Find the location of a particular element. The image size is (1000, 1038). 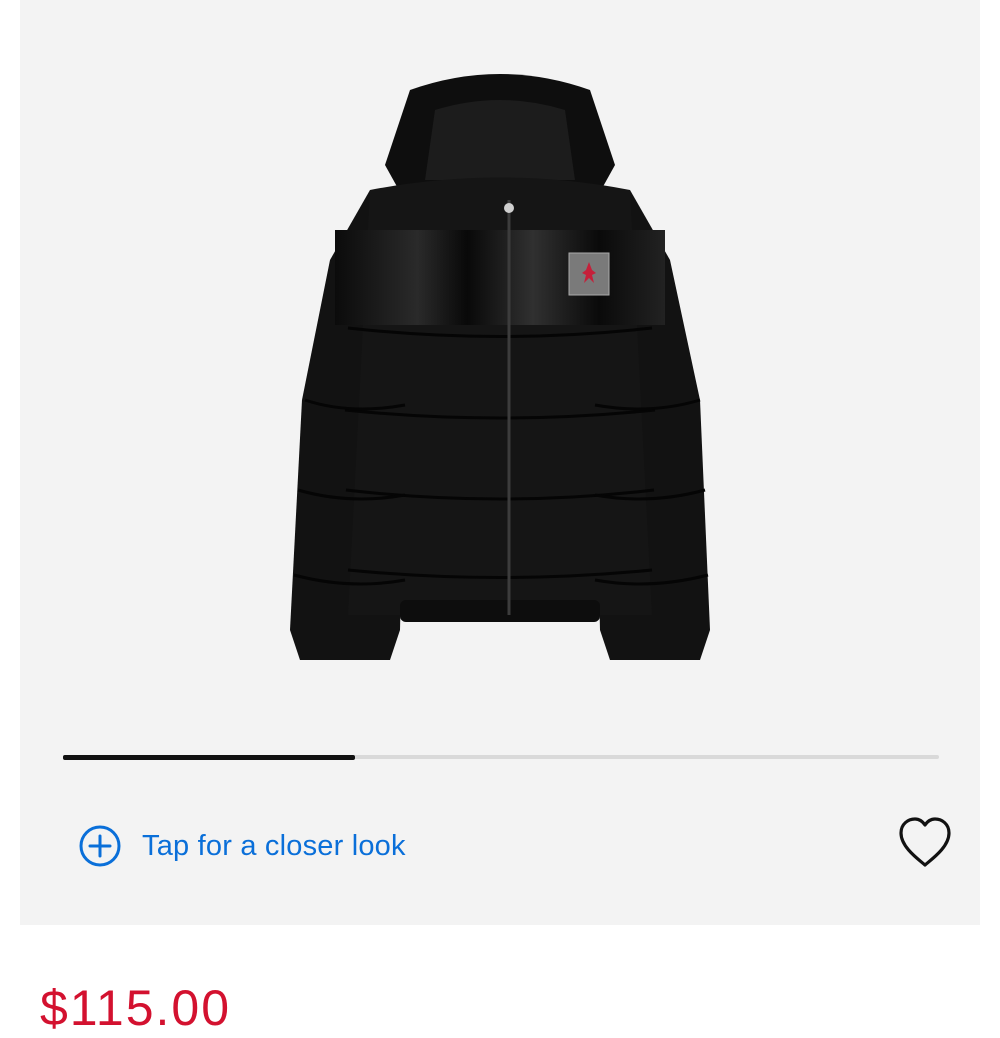

product-price: $115.00 is located at coordinates (136, 1008).